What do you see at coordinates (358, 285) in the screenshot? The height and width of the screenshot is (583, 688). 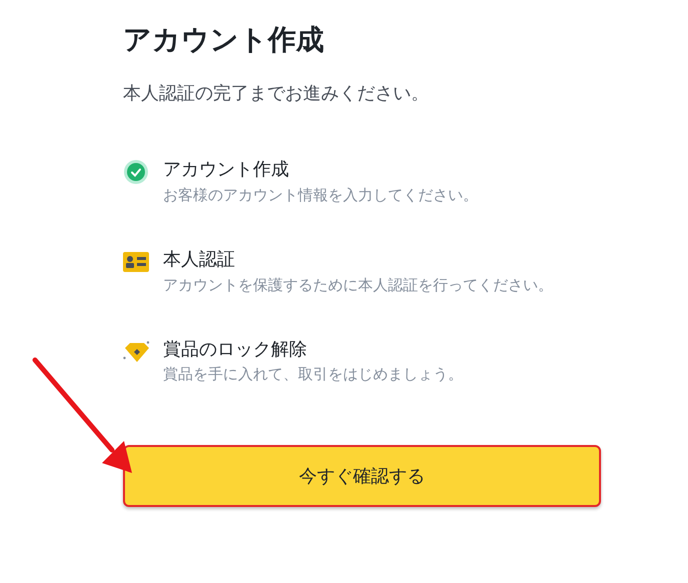 I see `step-description: アカウントを保護するために本人認証を行ってください。` at bounding box center [358, 285].